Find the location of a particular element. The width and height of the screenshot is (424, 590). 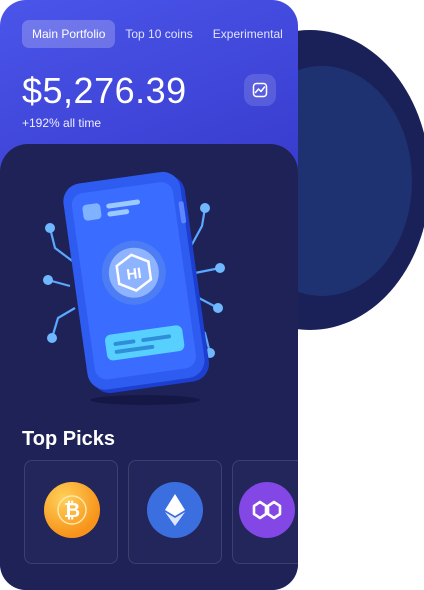

polygon-icon is located at coordinates (267, 510).